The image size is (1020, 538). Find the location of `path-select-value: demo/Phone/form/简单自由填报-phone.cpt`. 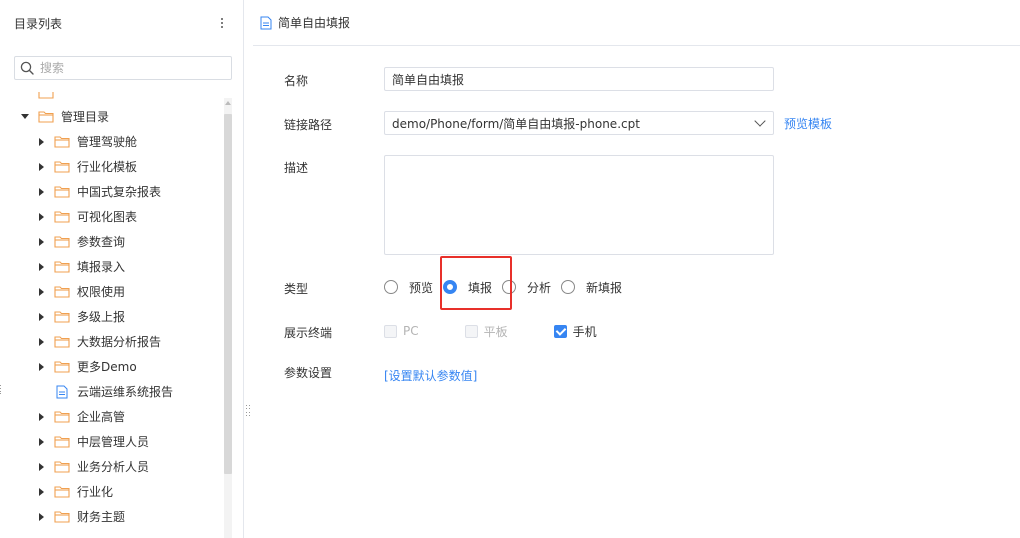

path-select-value: demo/Phone/form/简单自由填报-phone.cpt is located at coordinates (516, 123).